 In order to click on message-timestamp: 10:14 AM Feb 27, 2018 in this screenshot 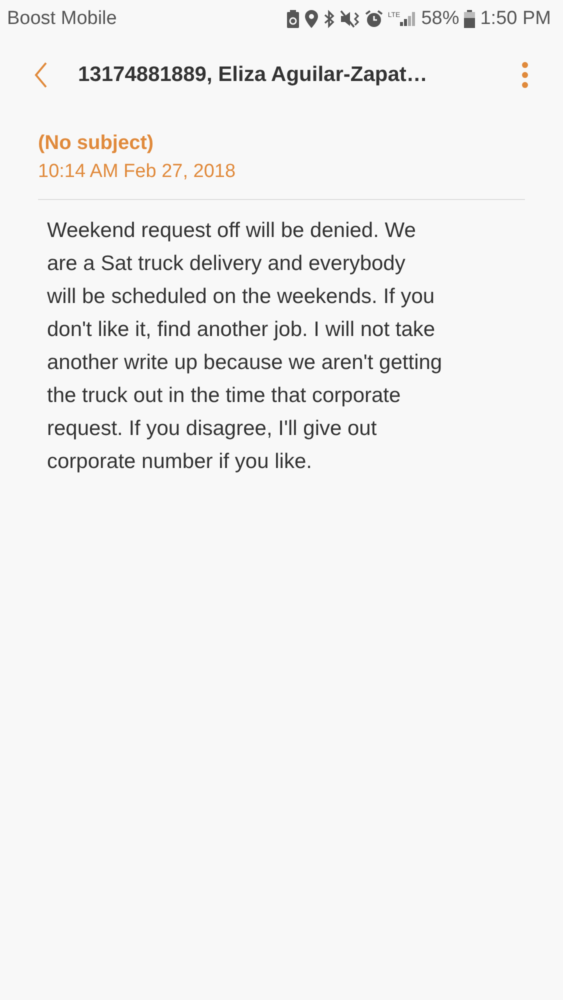, I will do `click(137, 172)`.